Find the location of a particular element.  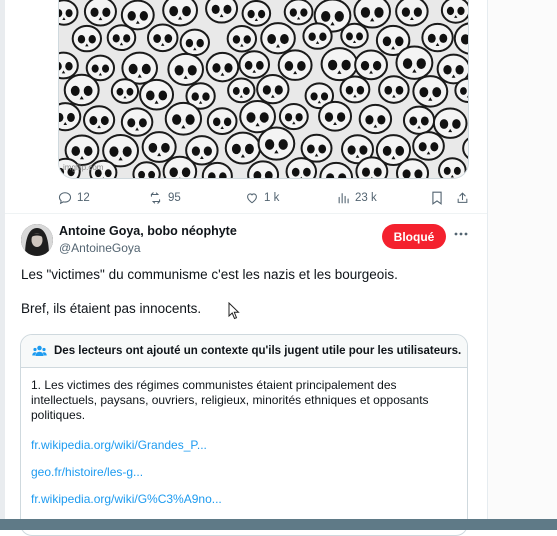

timeline-border is located at coordinates (487, 265).